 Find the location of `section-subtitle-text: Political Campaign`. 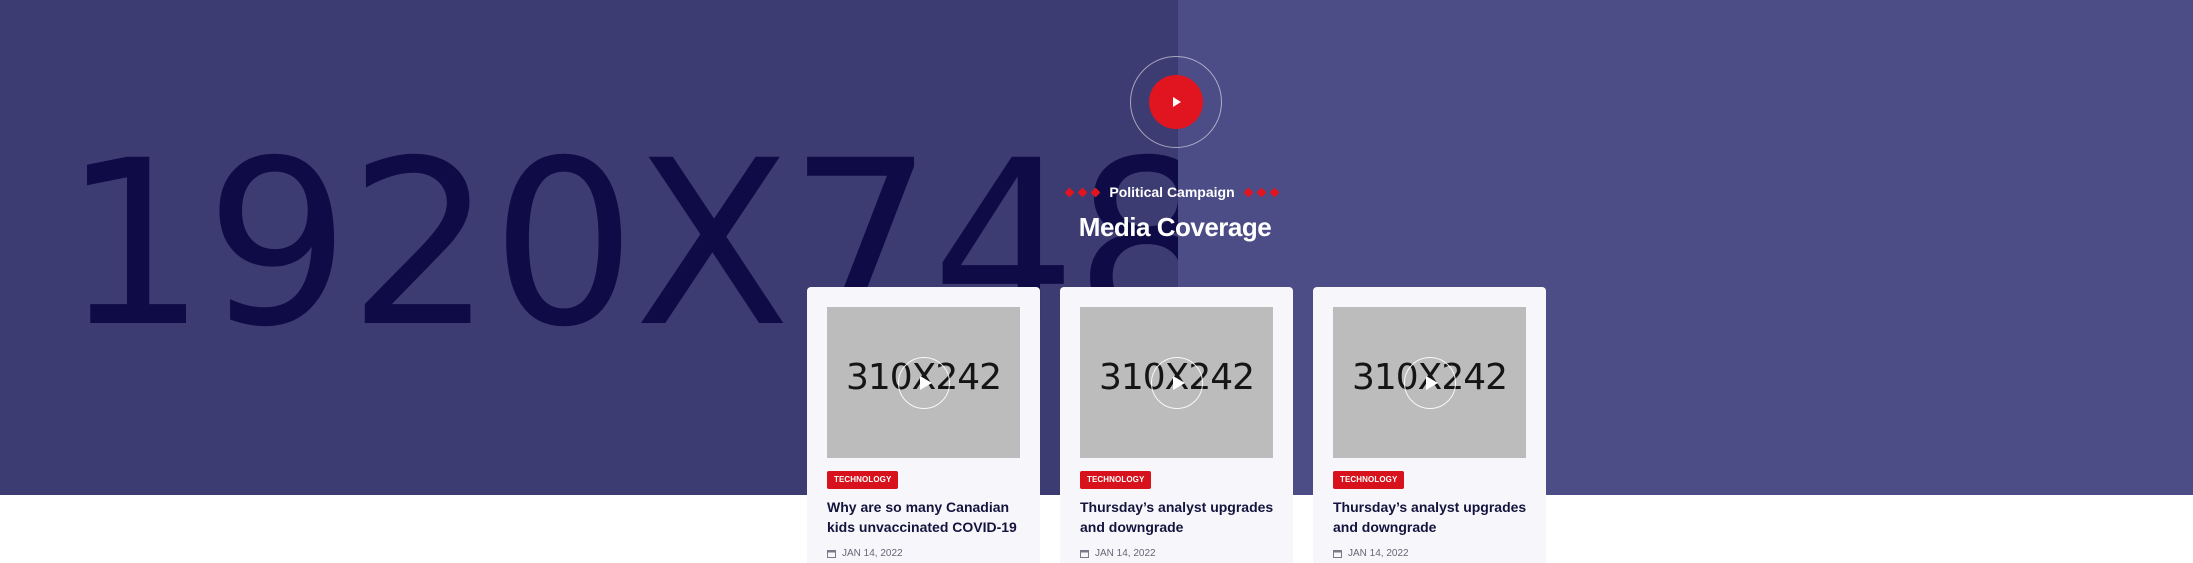

section-subtitle-text: Political Campaign is located at coordinates (1172, 192).